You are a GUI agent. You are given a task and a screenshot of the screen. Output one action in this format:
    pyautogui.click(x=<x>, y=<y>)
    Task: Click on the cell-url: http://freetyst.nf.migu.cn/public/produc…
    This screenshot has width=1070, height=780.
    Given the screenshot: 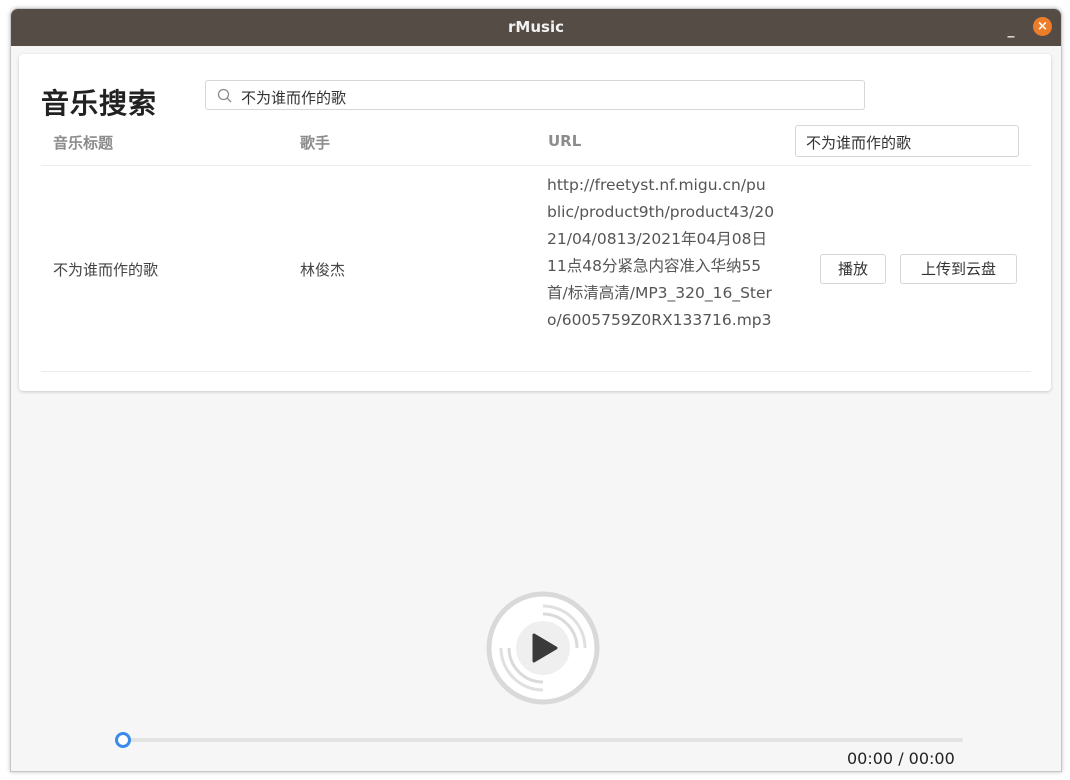 What is the action you would take?
    pyautogui.click(x=661, y=252)
    